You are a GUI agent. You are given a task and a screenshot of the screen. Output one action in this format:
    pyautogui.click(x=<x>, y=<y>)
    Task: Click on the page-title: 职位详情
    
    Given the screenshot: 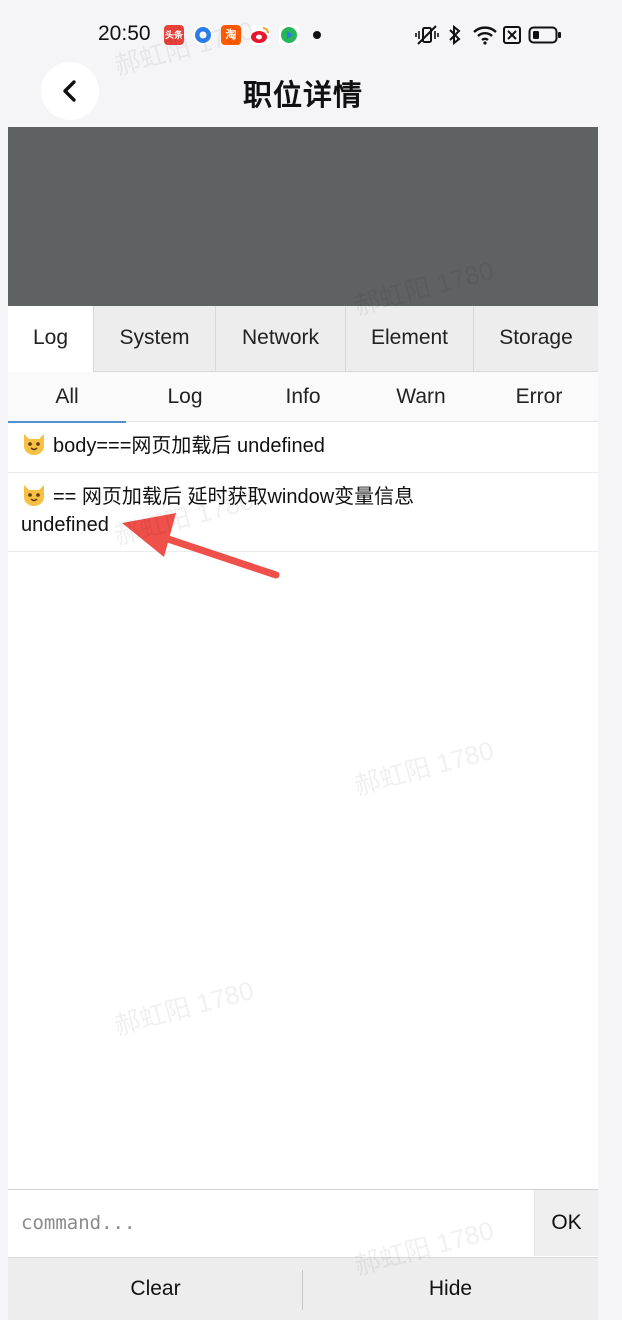 What is the action you would take?
    pyautogui.click(x=302, y=96)
    